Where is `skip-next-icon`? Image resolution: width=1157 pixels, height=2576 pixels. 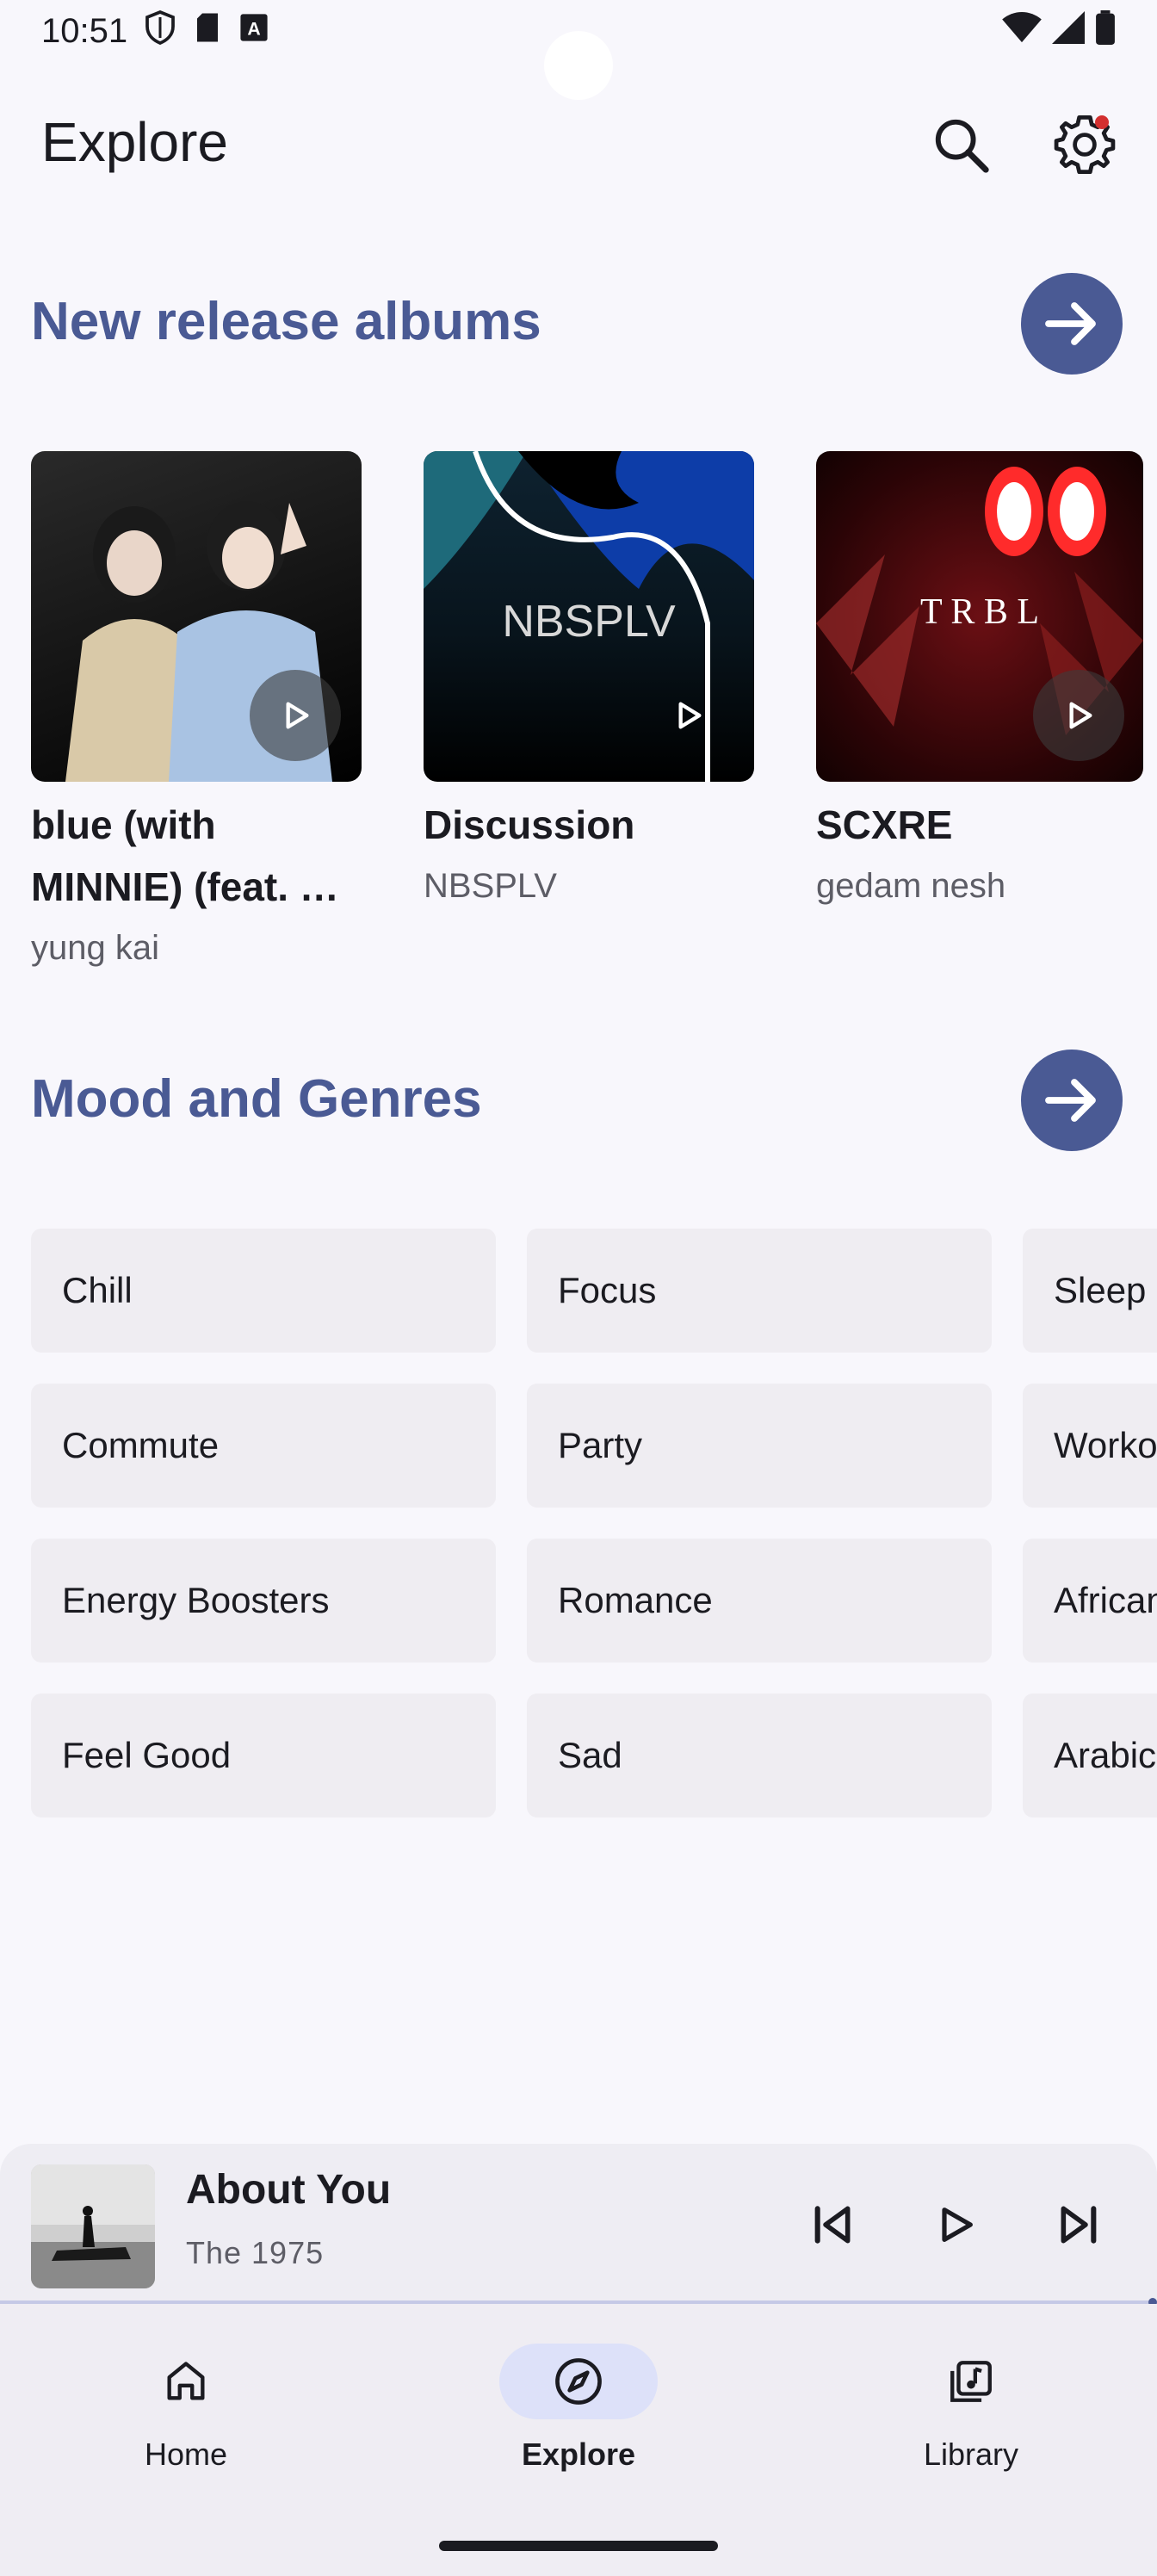 skip-next-icon is located at coordinates (1079, 2225).